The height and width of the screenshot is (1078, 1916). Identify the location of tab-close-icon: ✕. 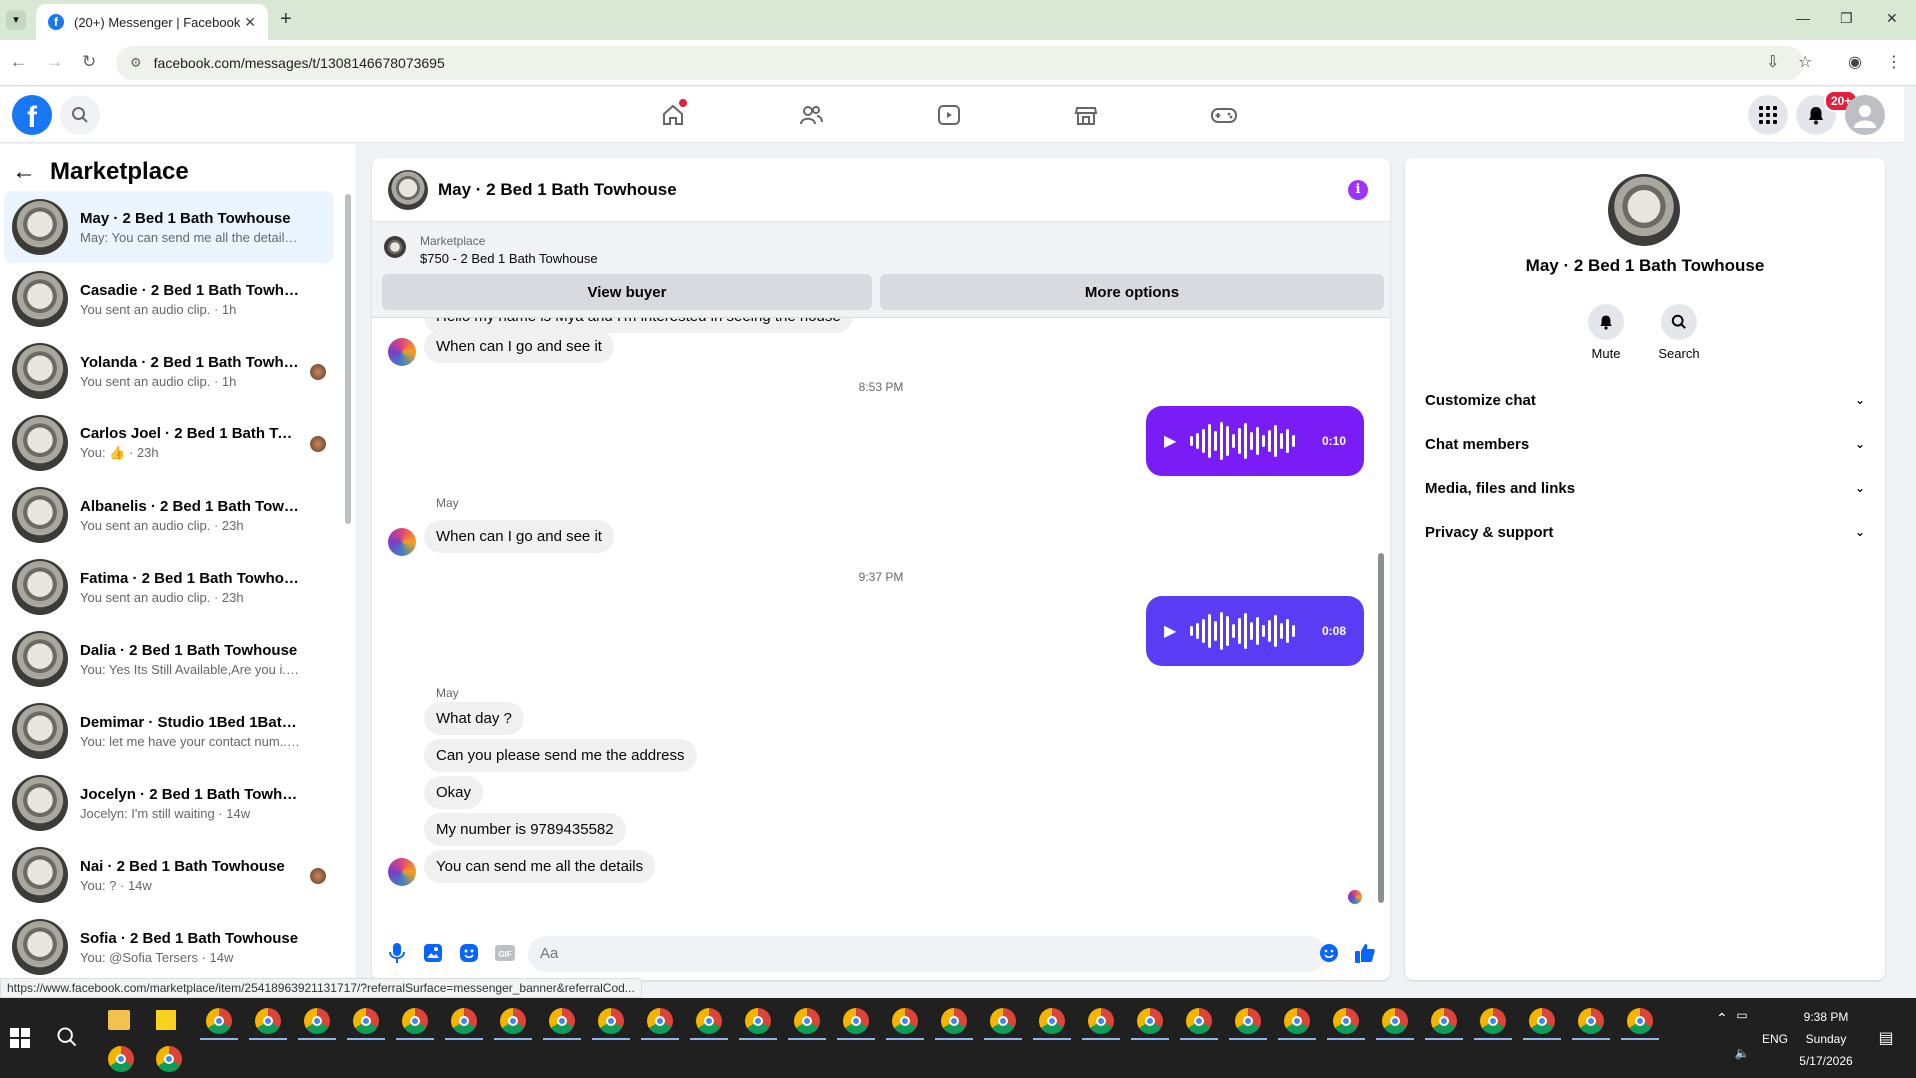
(250, 22).